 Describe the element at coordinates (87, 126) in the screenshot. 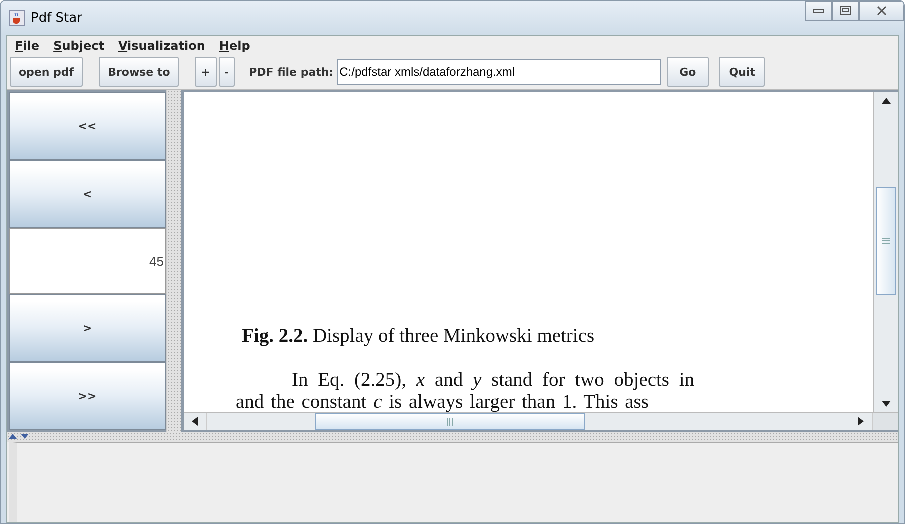

I see `first-page-button: <<` at that location.